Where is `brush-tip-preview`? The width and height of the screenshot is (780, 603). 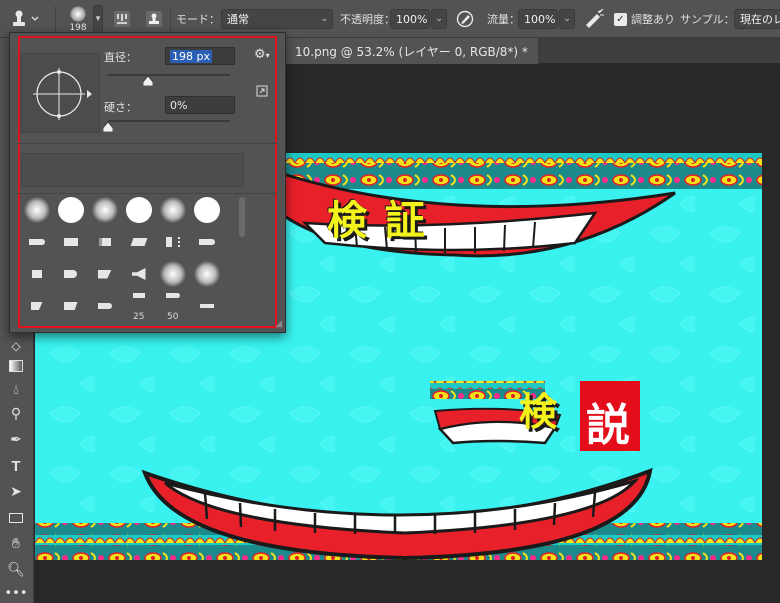 brush-tip-preview is located at coordinates (78, 13).